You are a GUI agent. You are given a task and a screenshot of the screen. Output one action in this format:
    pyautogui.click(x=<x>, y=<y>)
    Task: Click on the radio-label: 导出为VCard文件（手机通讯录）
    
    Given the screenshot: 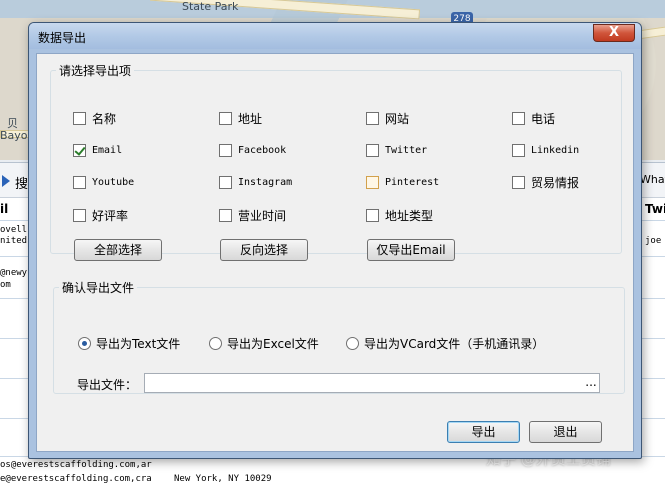 What is the action you would take?
    pyautogui.click(x=454, y=343)
    